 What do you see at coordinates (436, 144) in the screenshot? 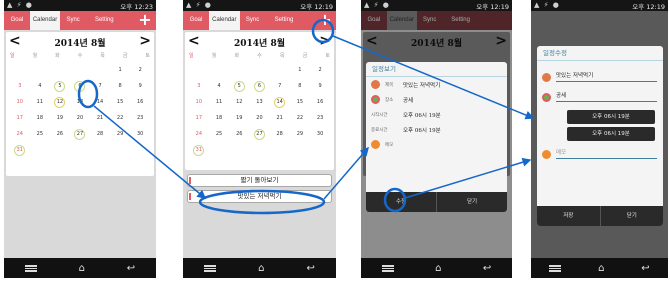
I see `memo-row: 메모` at bounding box center [436, 144].